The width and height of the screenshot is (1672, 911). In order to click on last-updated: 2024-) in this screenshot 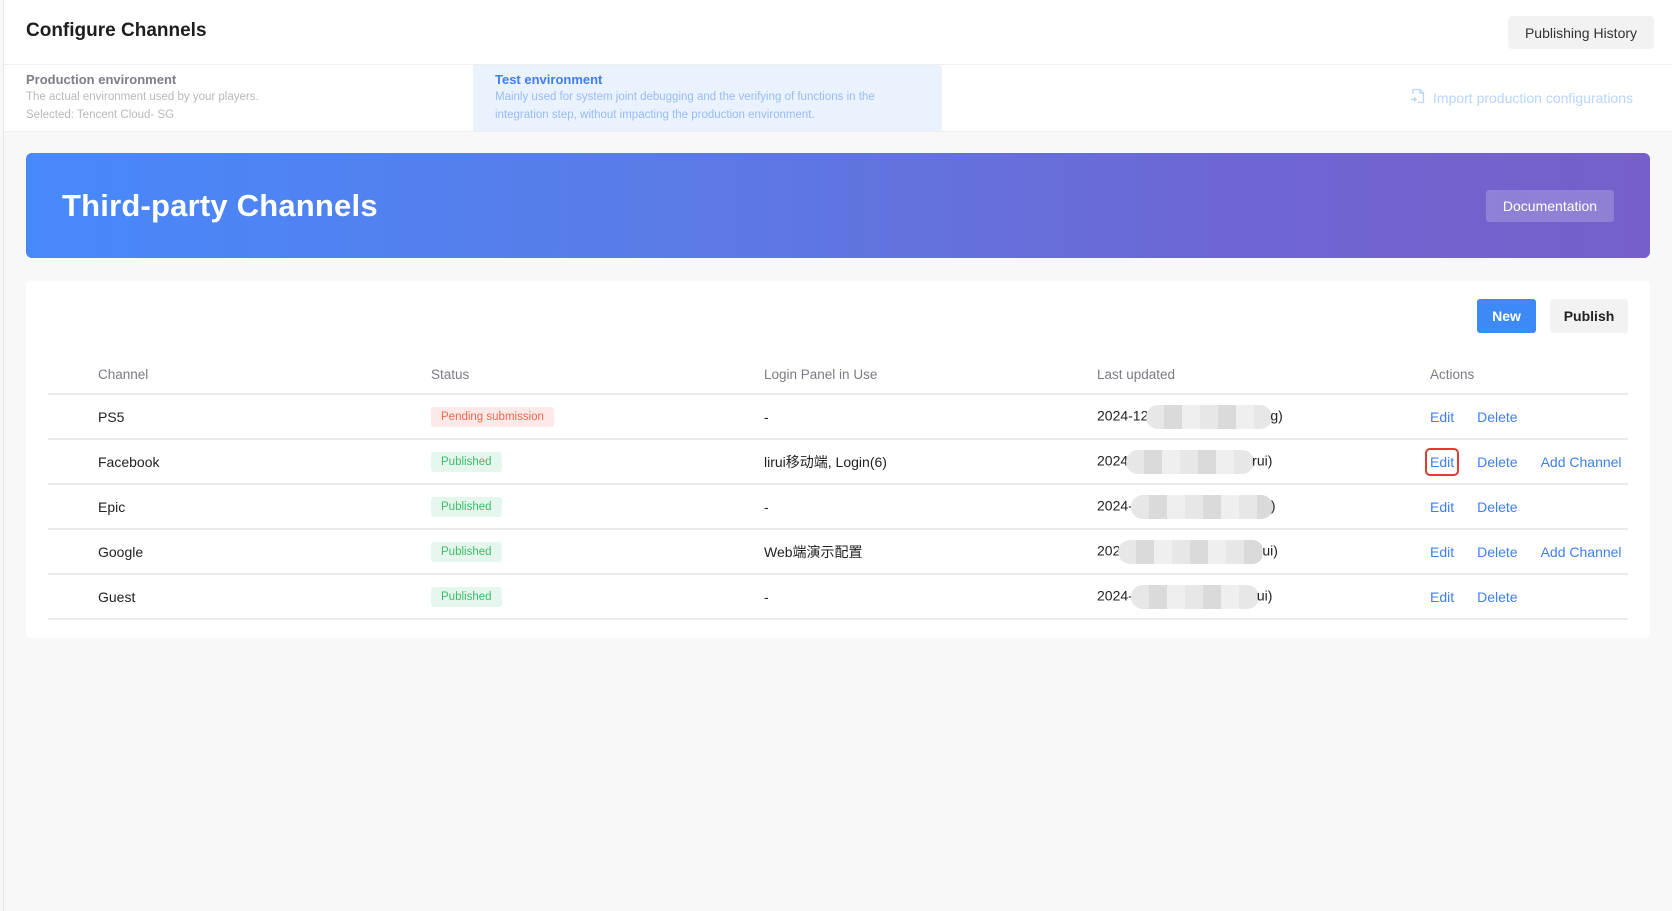, I will do `click(1213, 507)`.